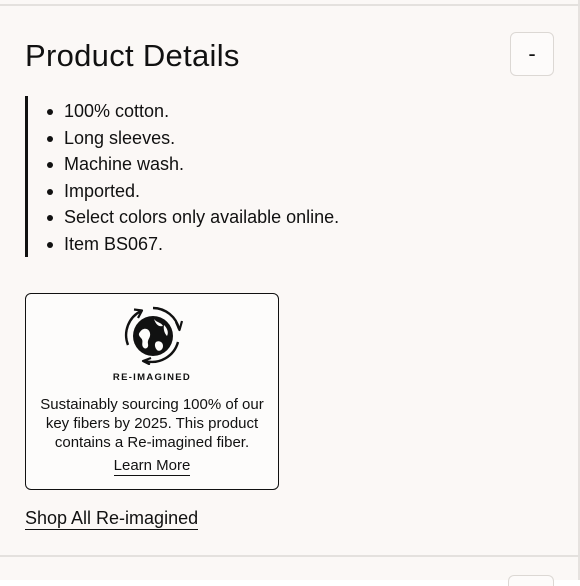  What do you see at coordinates (205, 111) in the screenshot?
I see `list-item: 100% cotton.` at bounding box center [205, 111].